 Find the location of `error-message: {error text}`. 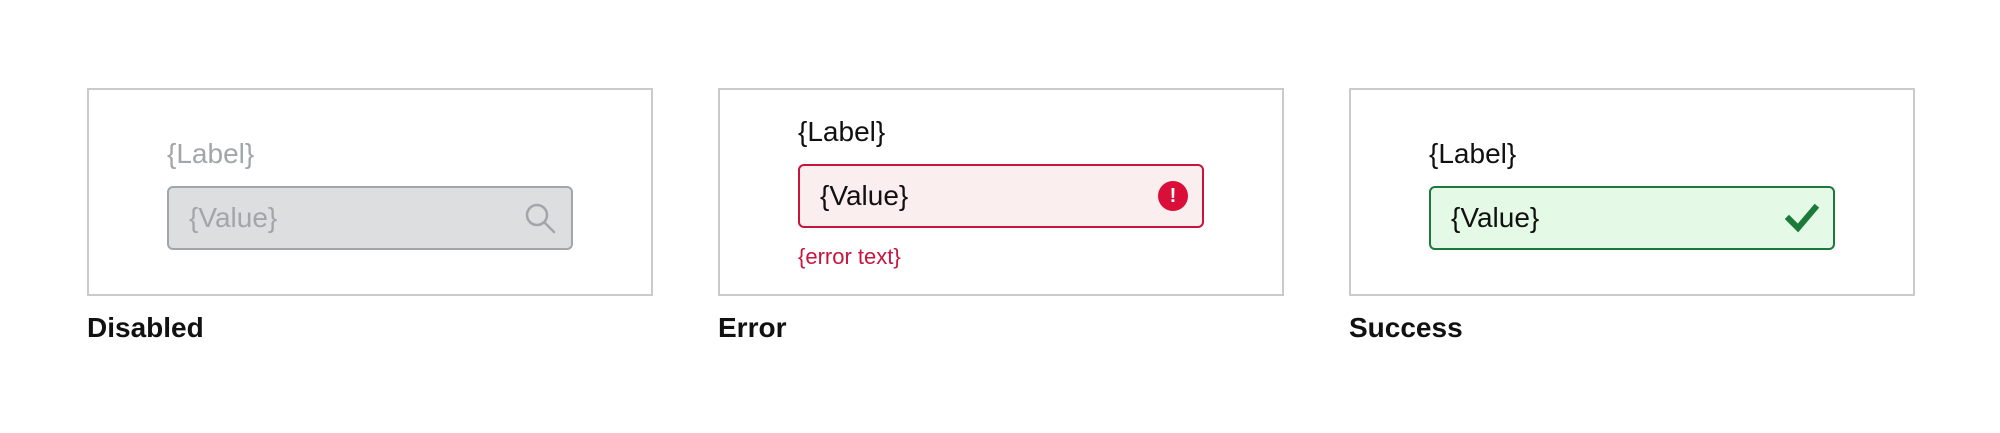

error-message: {error text} is located at coordinates (849, 256).